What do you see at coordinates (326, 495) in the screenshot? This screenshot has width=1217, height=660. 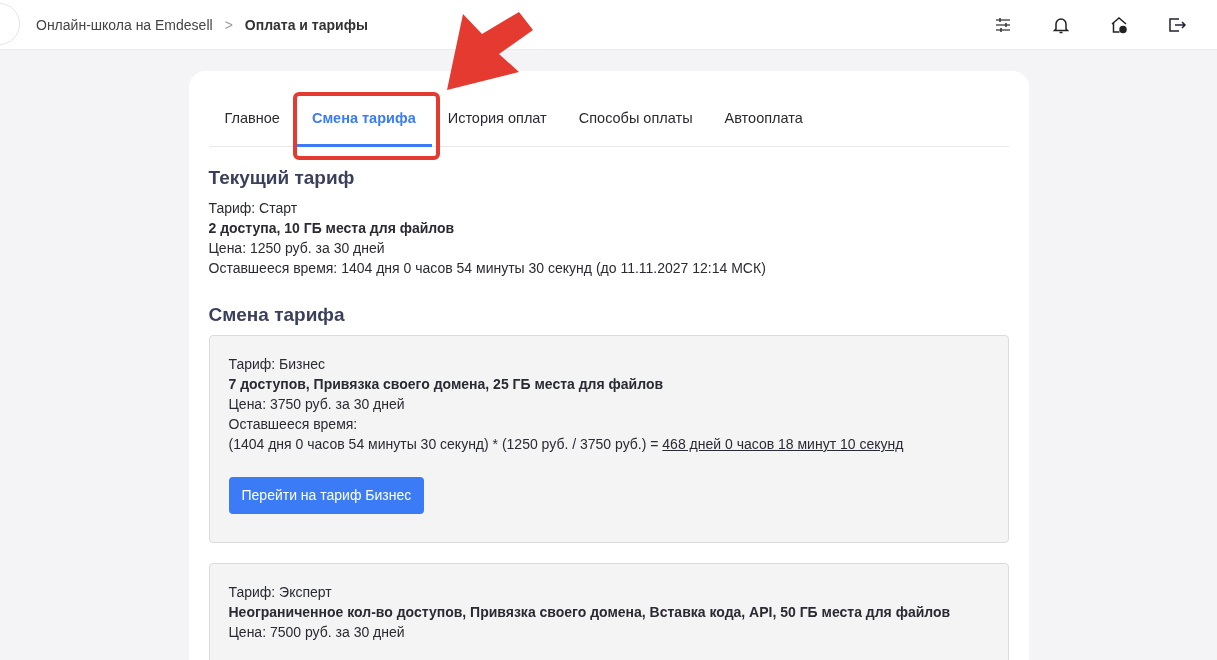 I see `switch-plan-button: Перейти на тариф Бизнес` at bounding box center [326, 495].